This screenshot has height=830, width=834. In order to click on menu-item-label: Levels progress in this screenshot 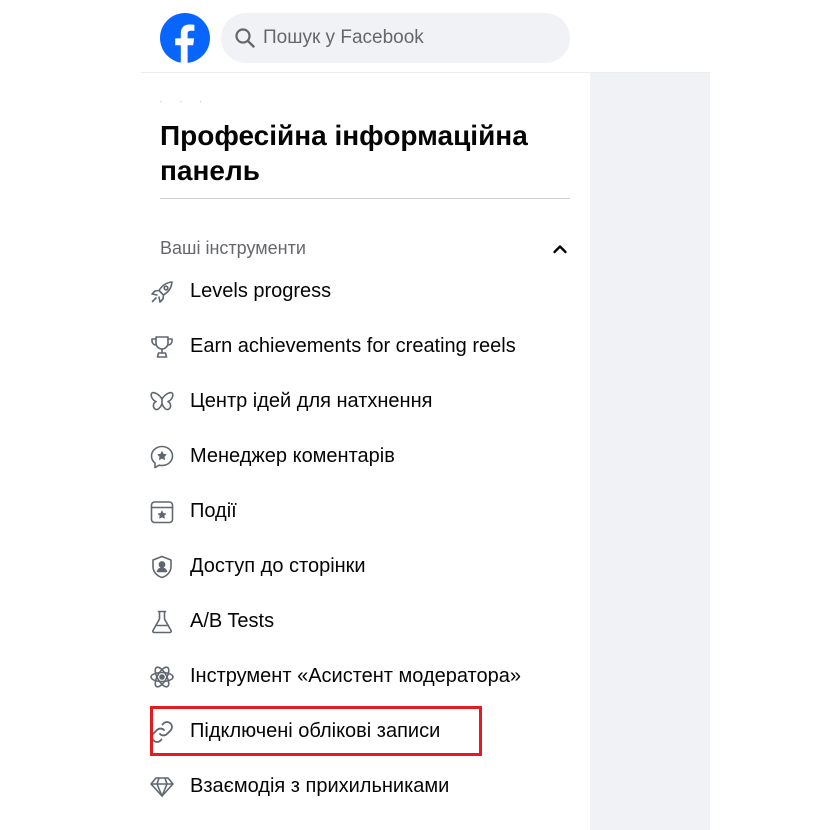, I will do `click(261, 291)`.